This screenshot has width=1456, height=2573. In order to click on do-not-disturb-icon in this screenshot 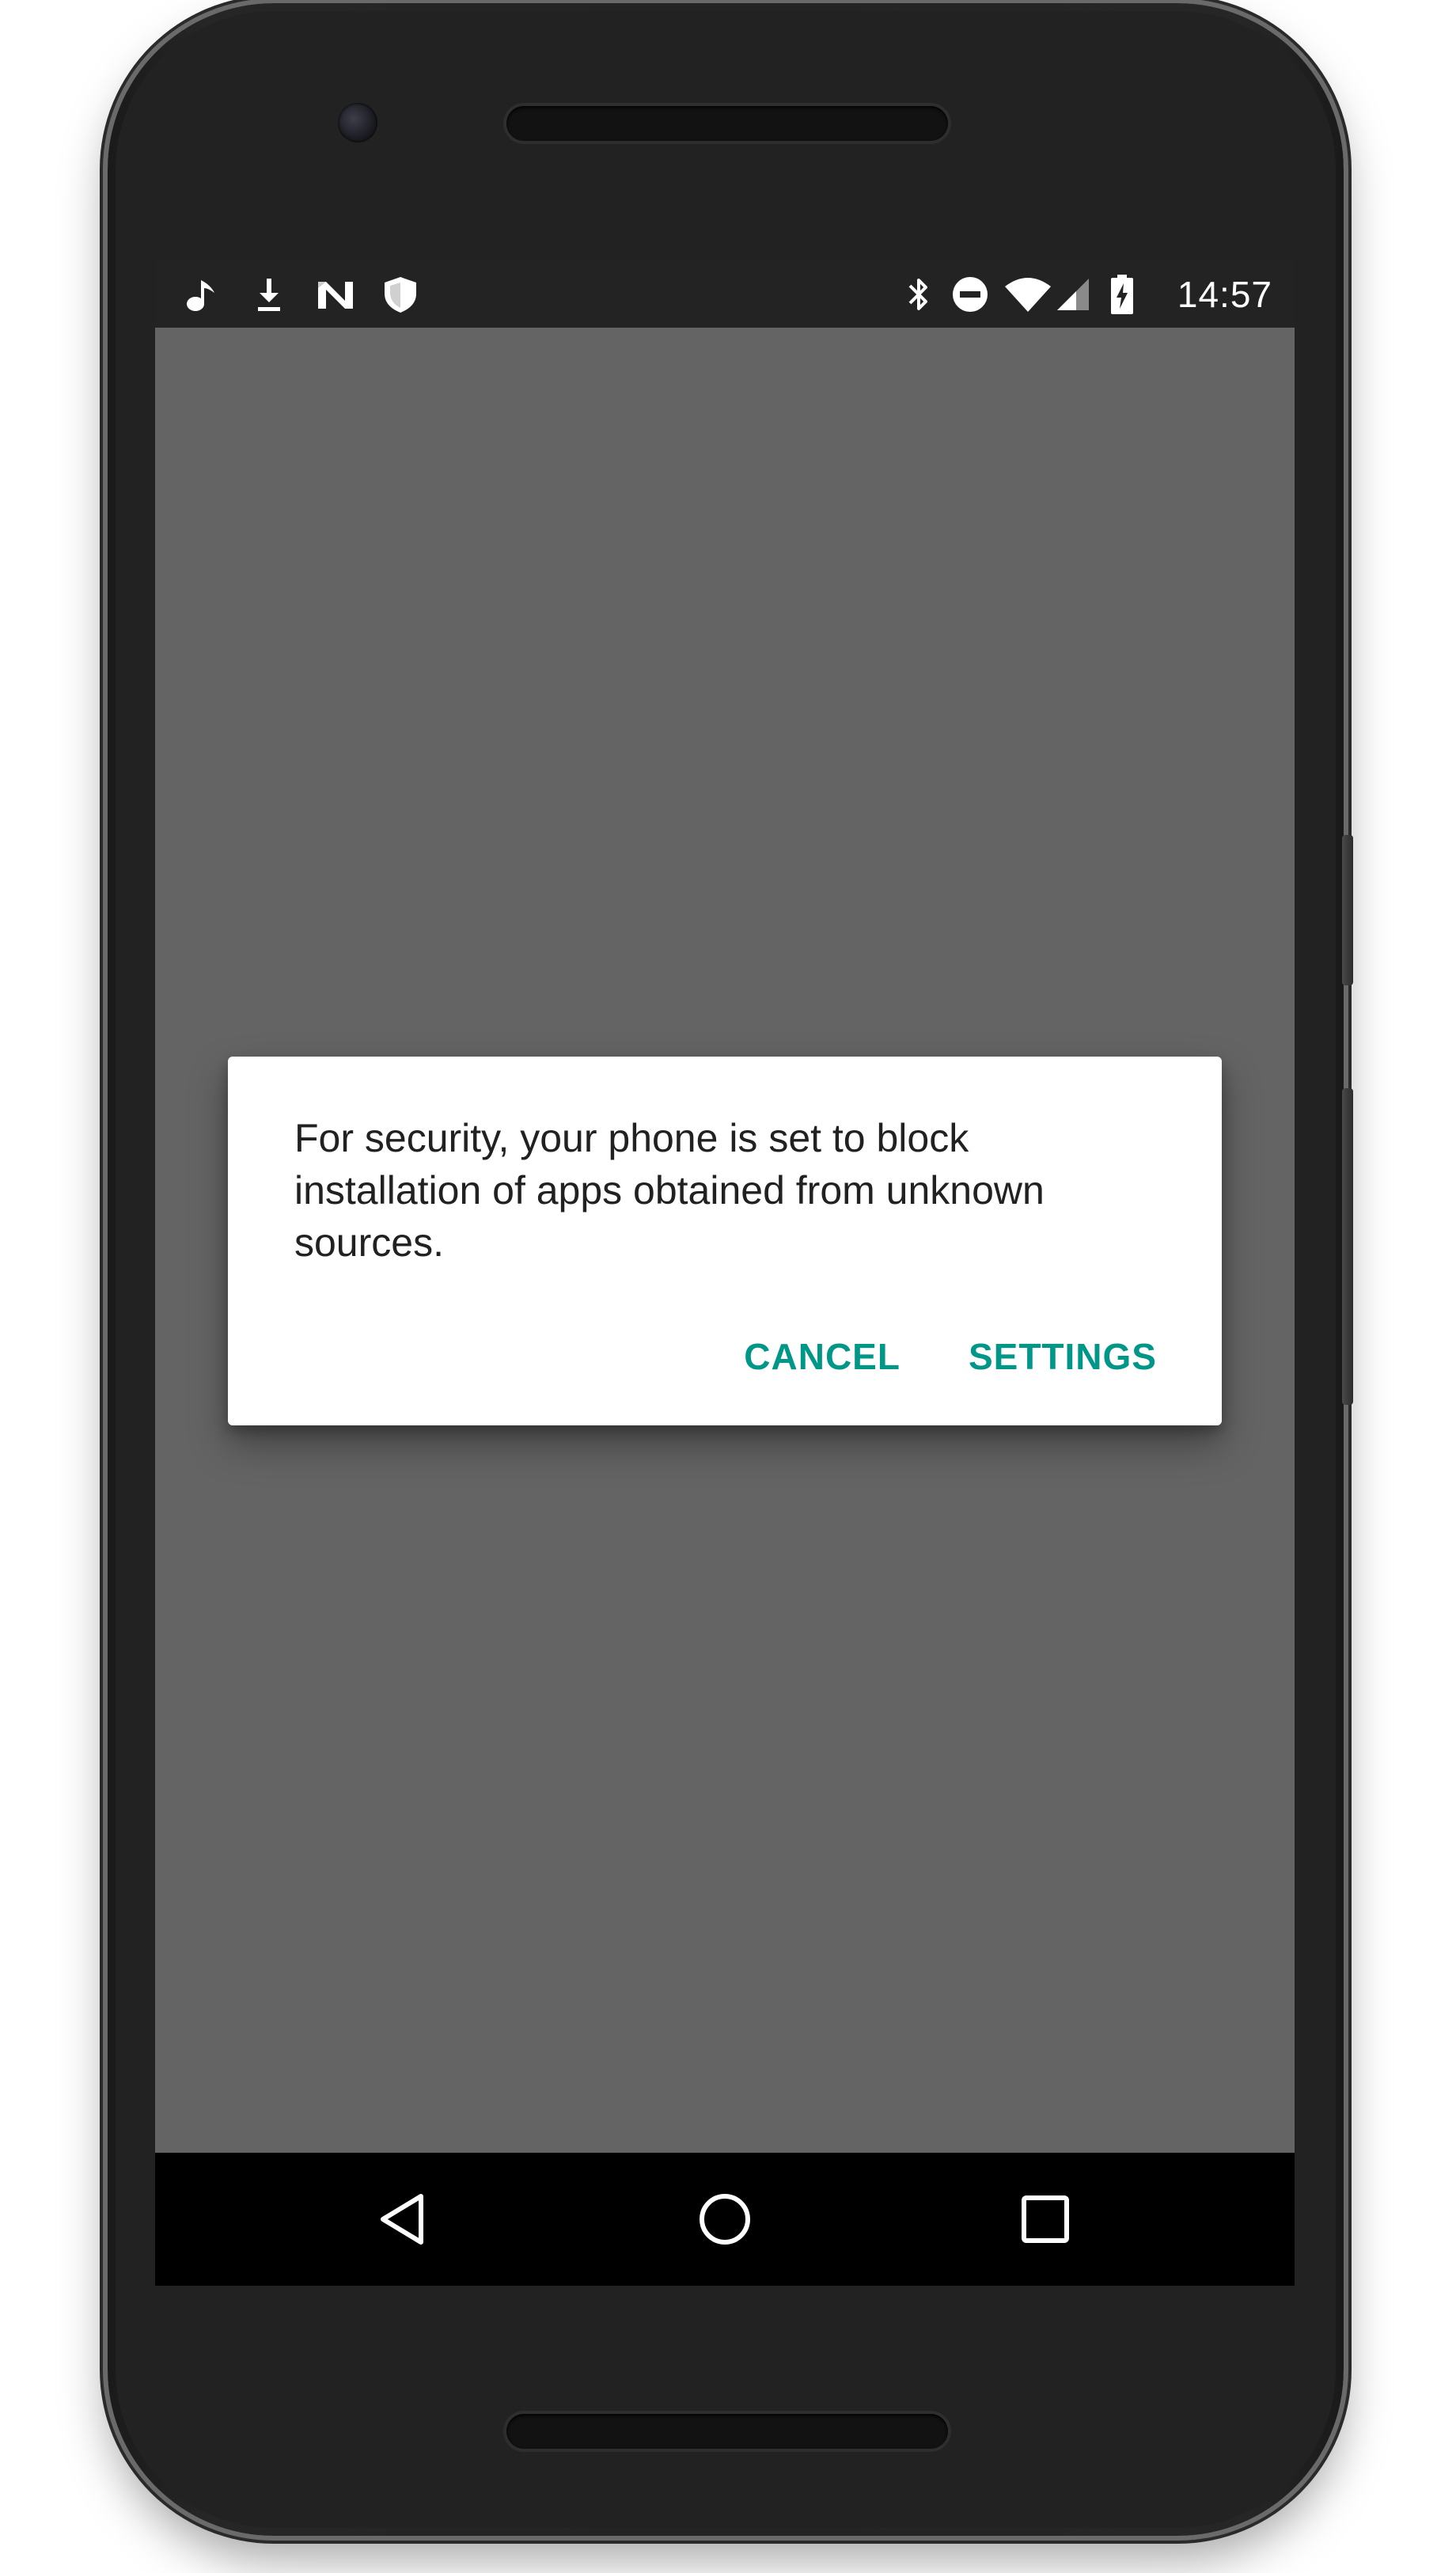, I will do `click(970, 294)`.